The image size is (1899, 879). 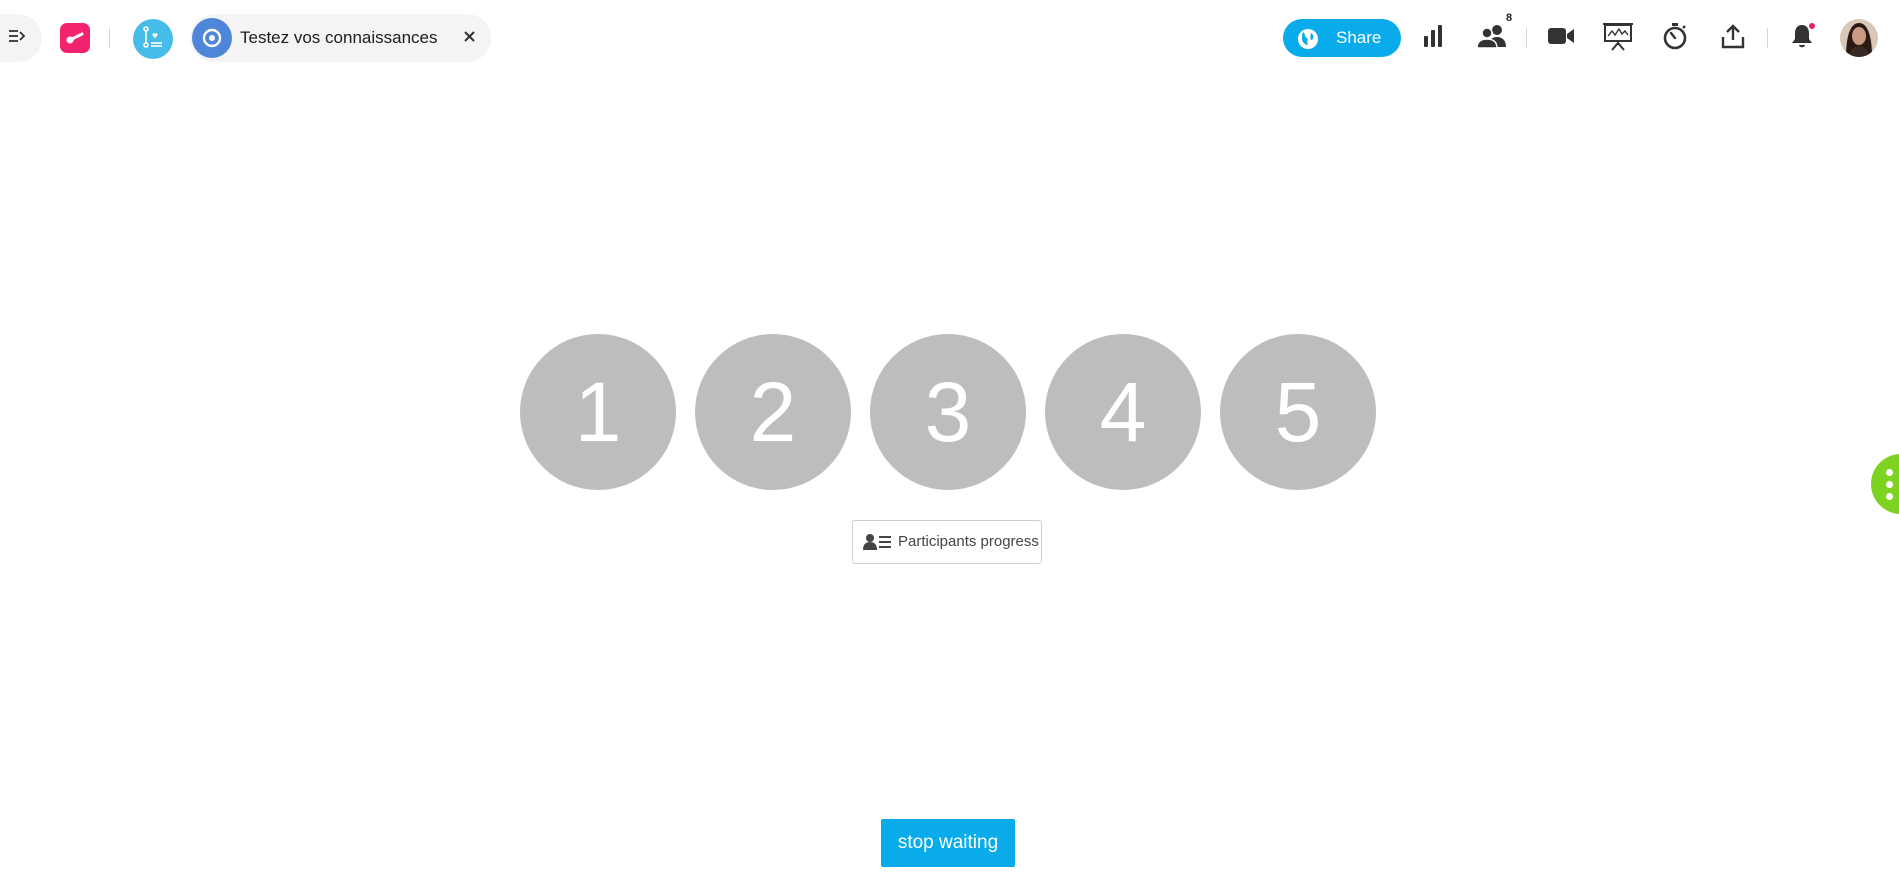 I want to click on collapse-sidebar-icon, so click(x=17, y=38).